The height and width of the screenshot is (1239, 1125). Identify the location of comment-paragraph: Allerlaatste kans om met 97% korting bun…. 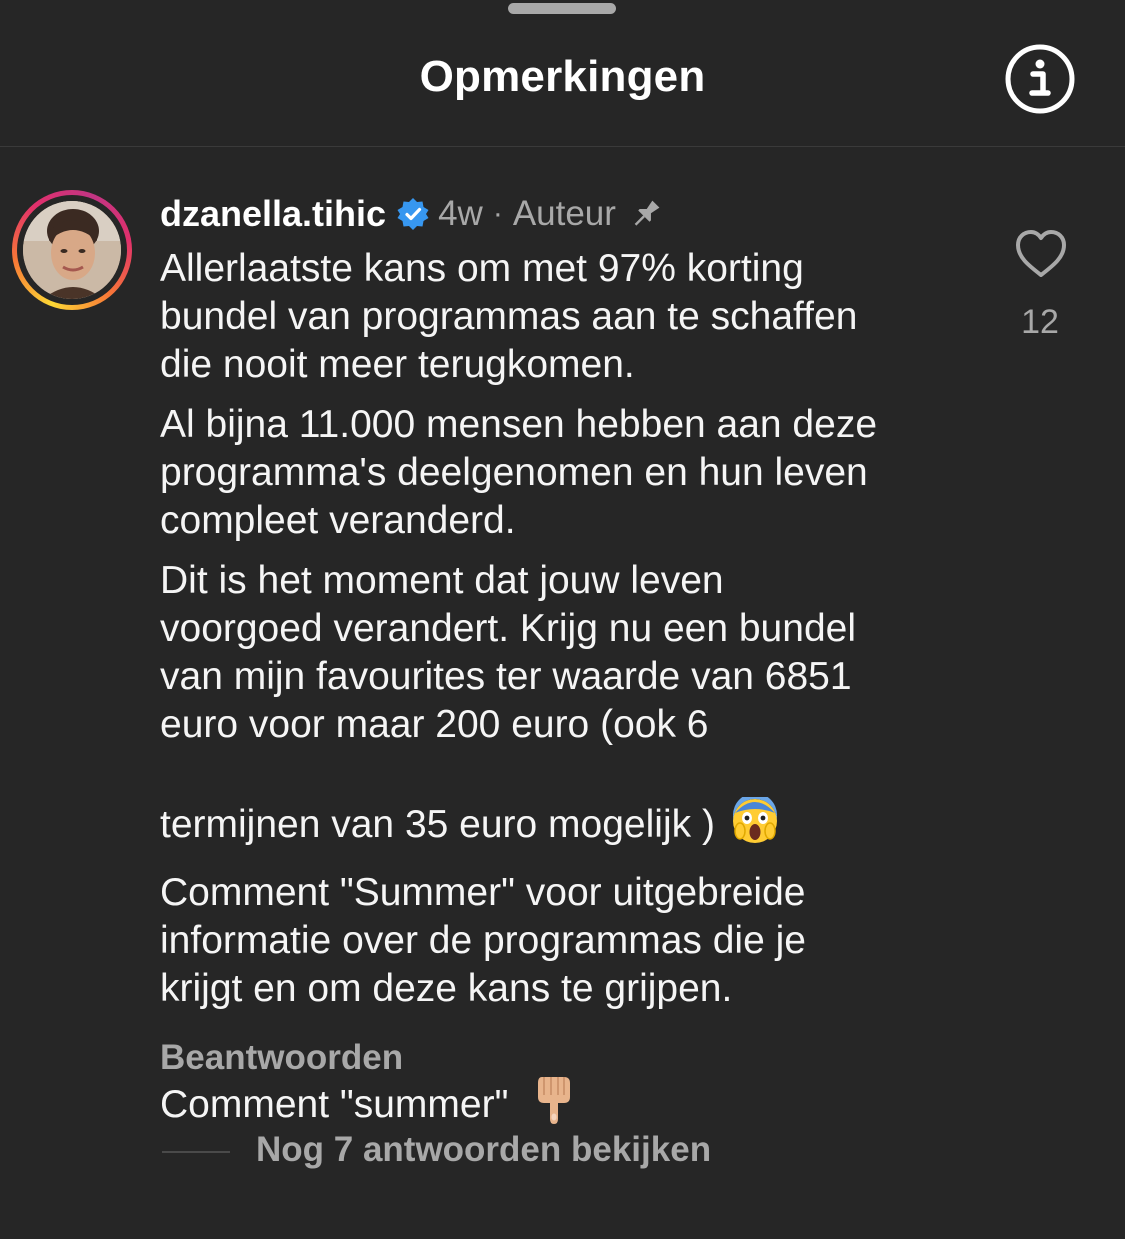
(509, 316).